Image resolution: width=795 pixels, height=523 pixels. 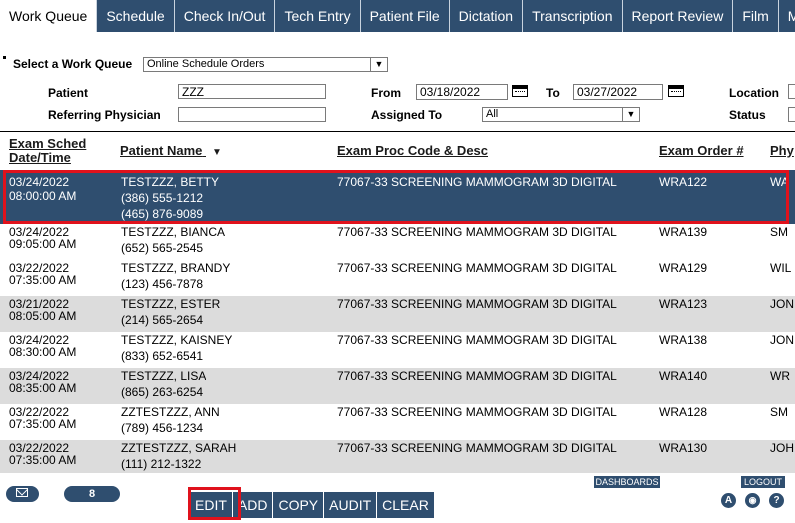 What do you see at coordinates (136, 16) in the screenshot?
I see `tab-schedule: Schedule` at bounding box center [136, 16].